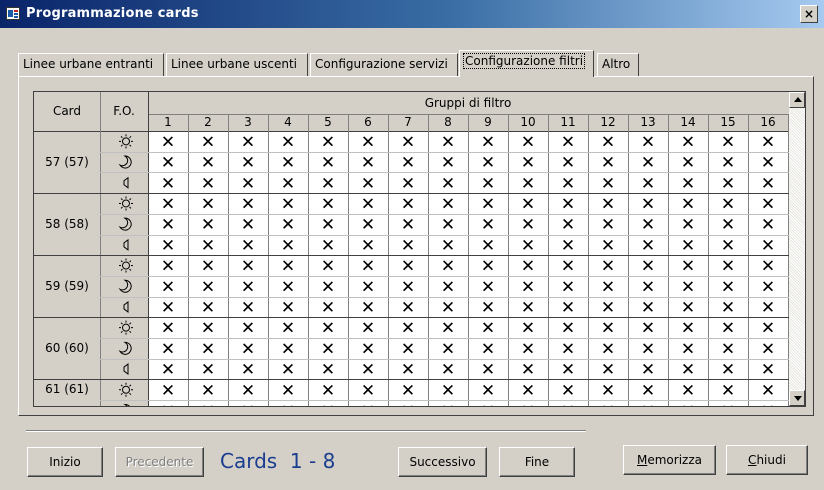 This screenshot has height=490, width=824. I want to click on inizio-button: Inizio, so click(65, 462).